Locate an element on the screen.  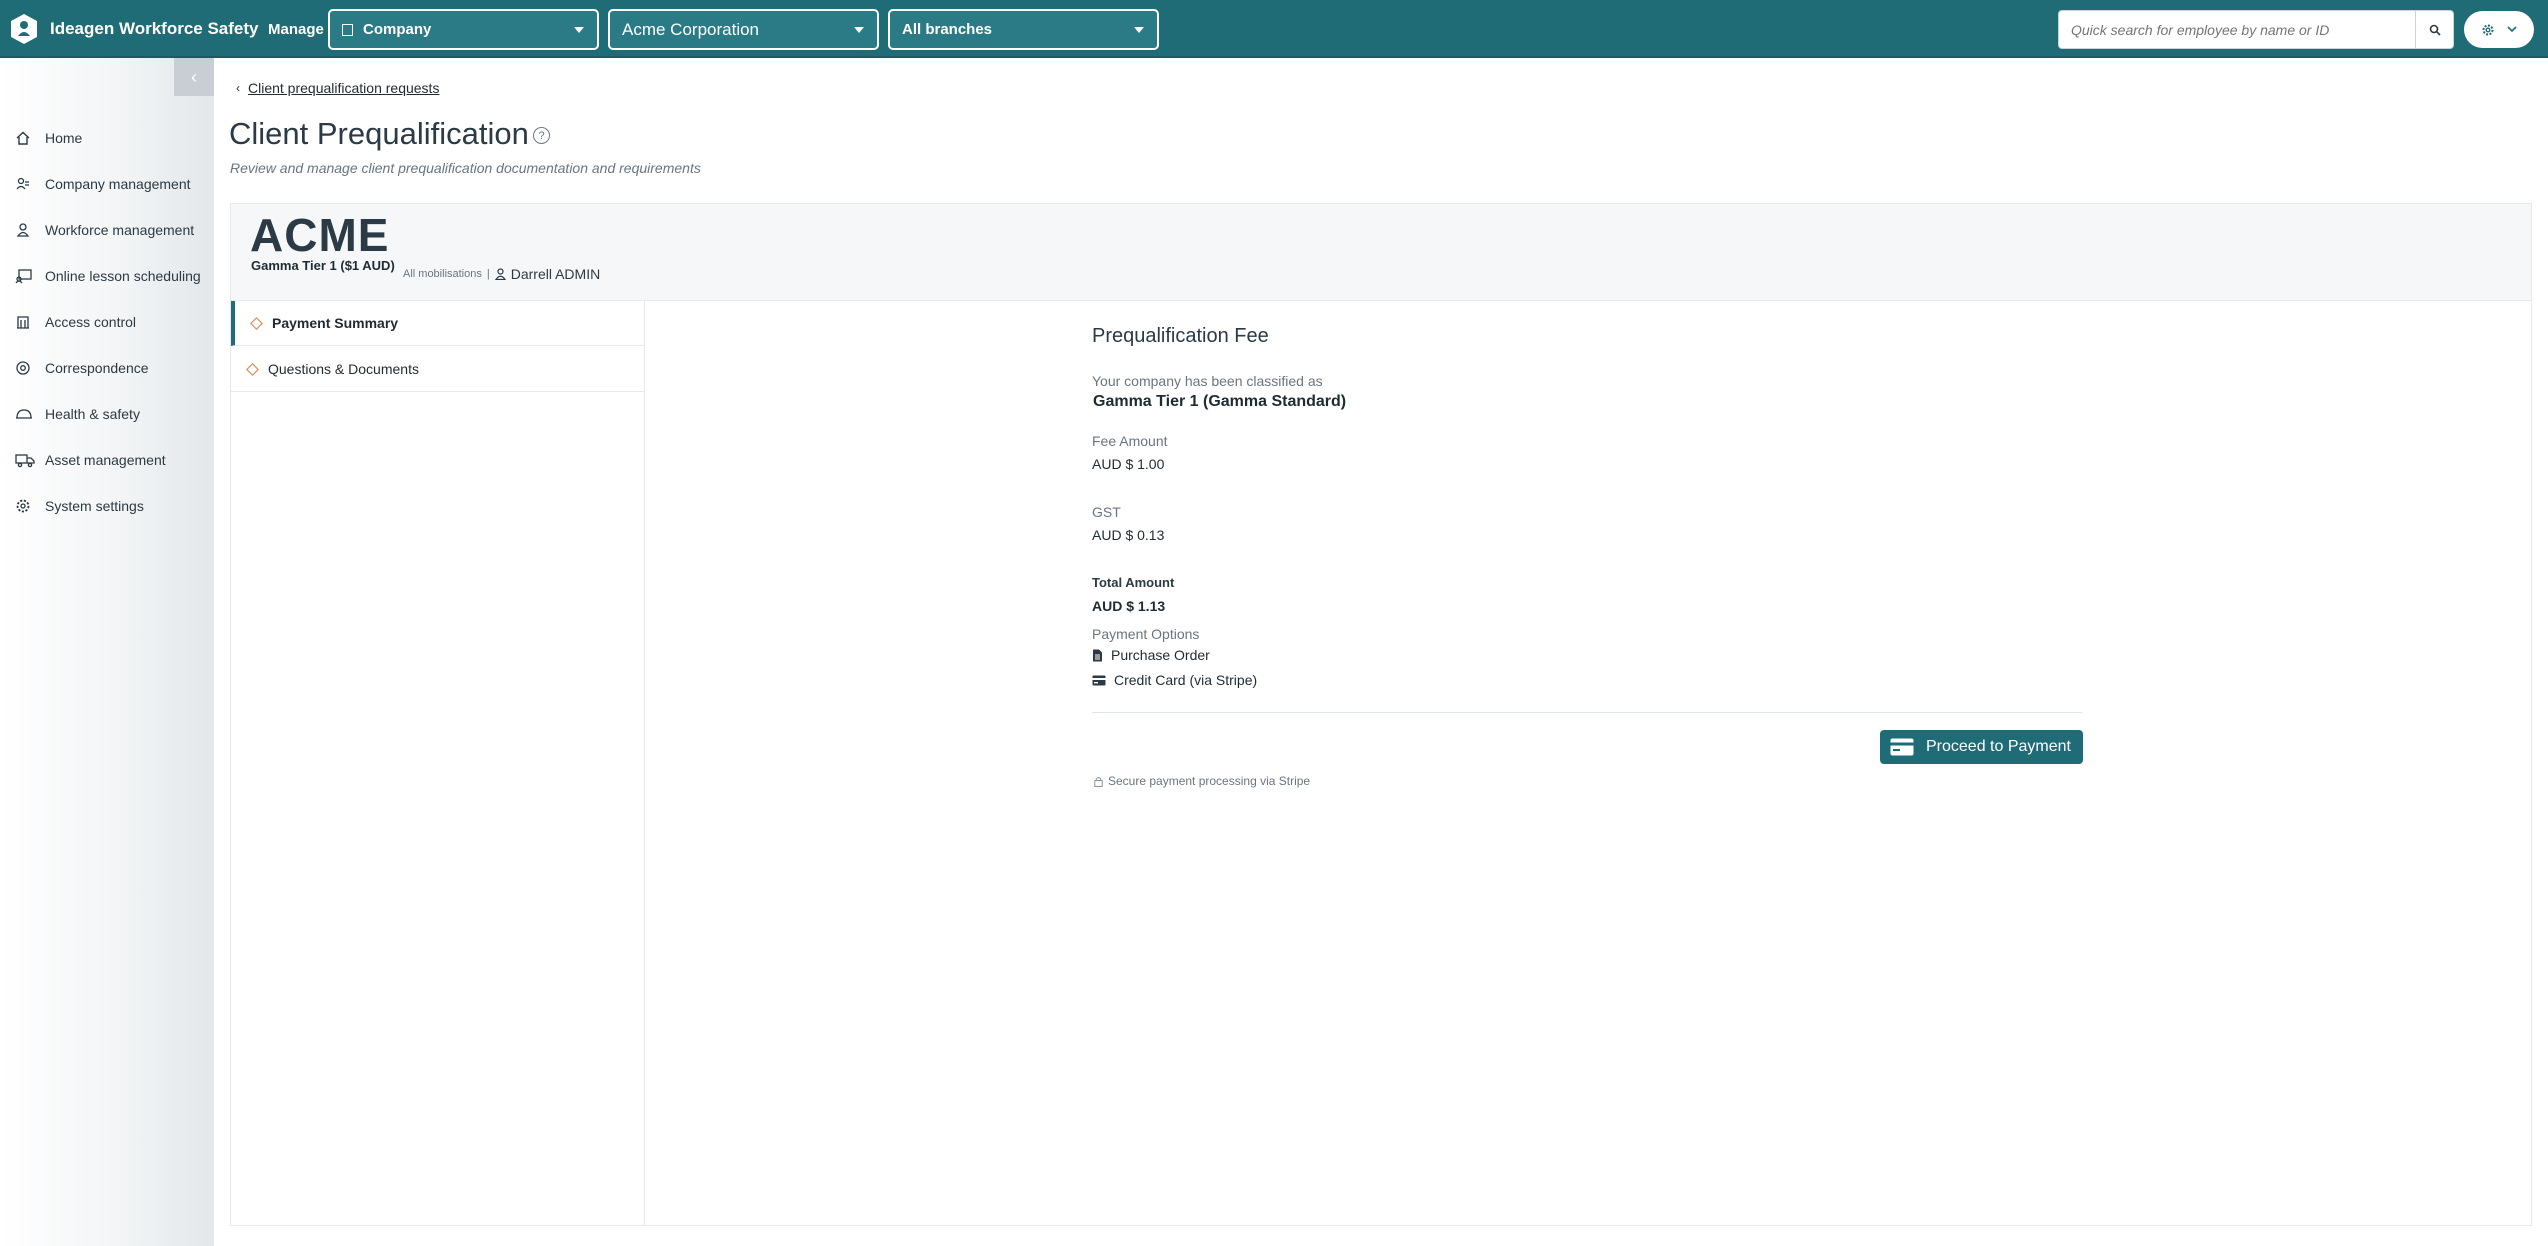
organisation-select: Acme Corporation is located at coordinates (743, 29).